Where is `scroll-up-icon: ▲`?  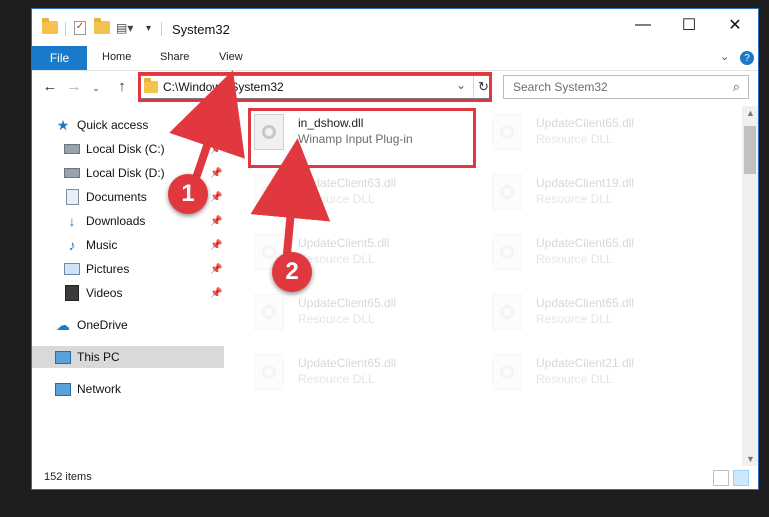 scroll-up-icon: ▲ is located at coordinates (750, 113).